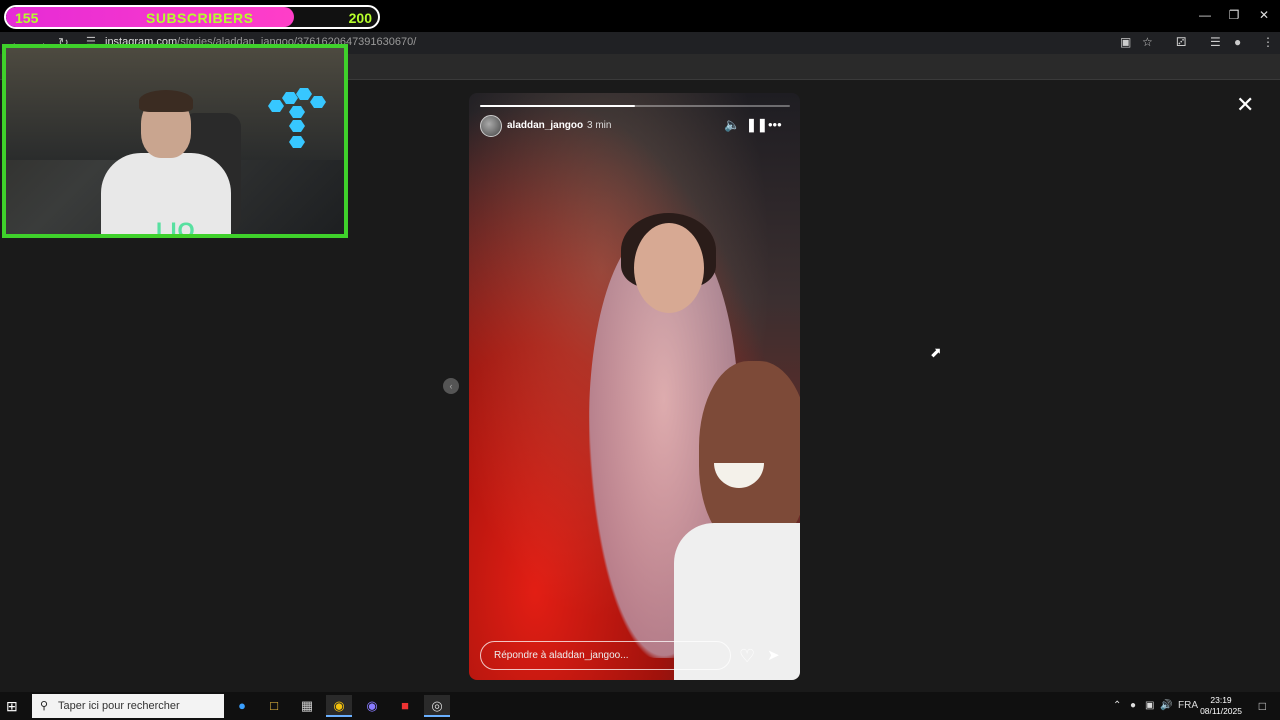  What do you see at coordinates (1234, 15) in the screenshot?
I see `restore-icon: ❐` at bounding box center [1234, 15].